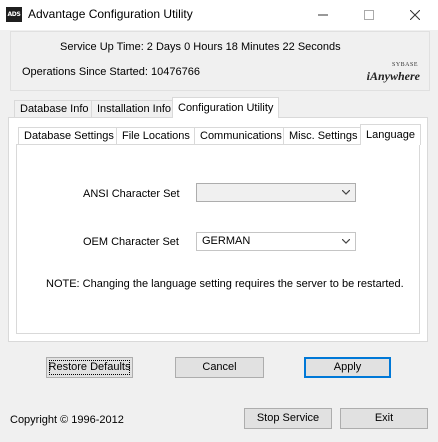 Image resolution: width=438 pixels, height=442 pixels. Describe the element at coordinates (110, 14) in the screenshot. I see `window-title: Advantage Configuration Utility` at that location.